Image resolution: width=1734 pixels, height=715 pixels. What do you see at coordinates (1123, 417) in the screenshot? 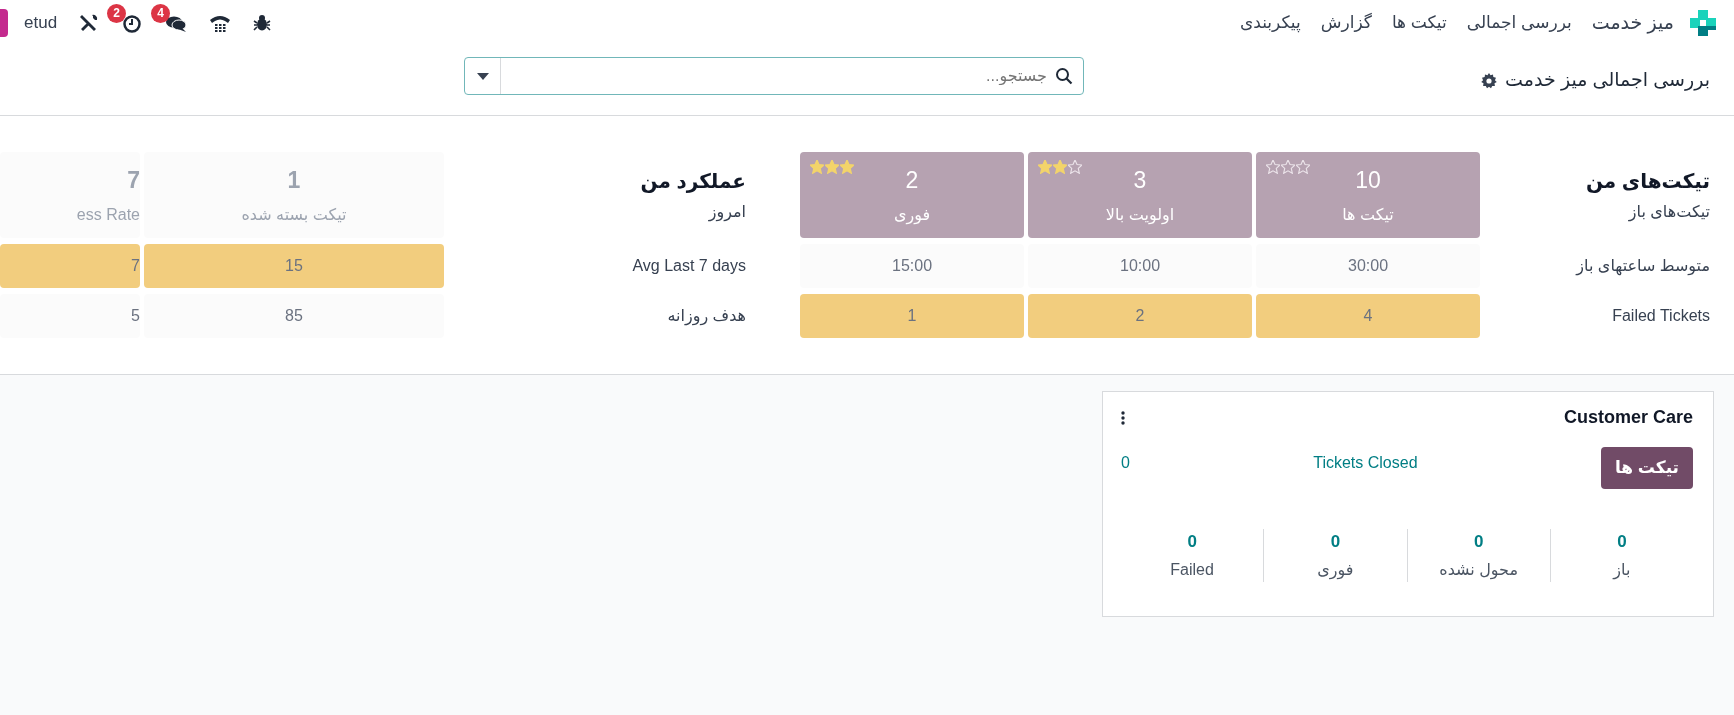
I see `kebab-menu-icon` at bounding box center [1123, 417].